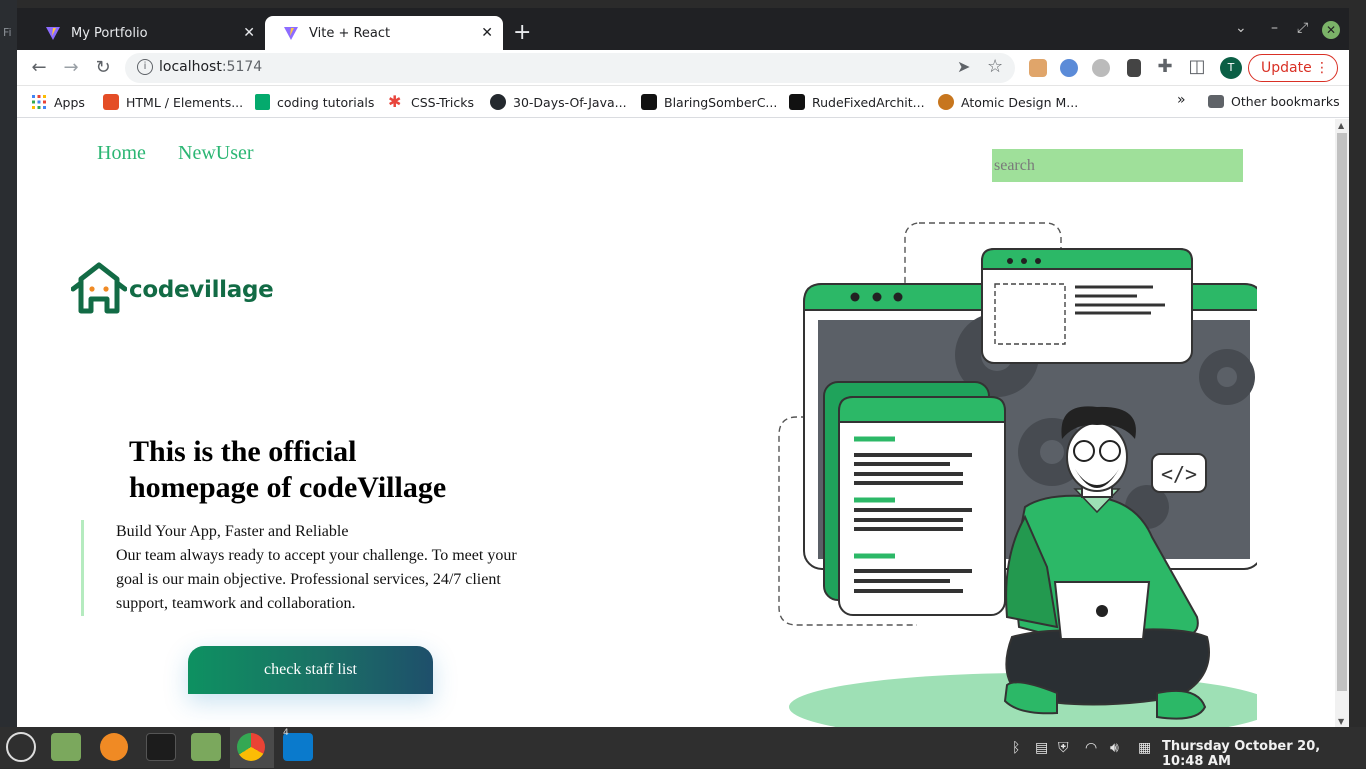 Image resolution: width=1366 pixels, height=769 pixels. Describe the element at coordinates (111, 102) in the screenshot. I see `html5-icon` at that location.